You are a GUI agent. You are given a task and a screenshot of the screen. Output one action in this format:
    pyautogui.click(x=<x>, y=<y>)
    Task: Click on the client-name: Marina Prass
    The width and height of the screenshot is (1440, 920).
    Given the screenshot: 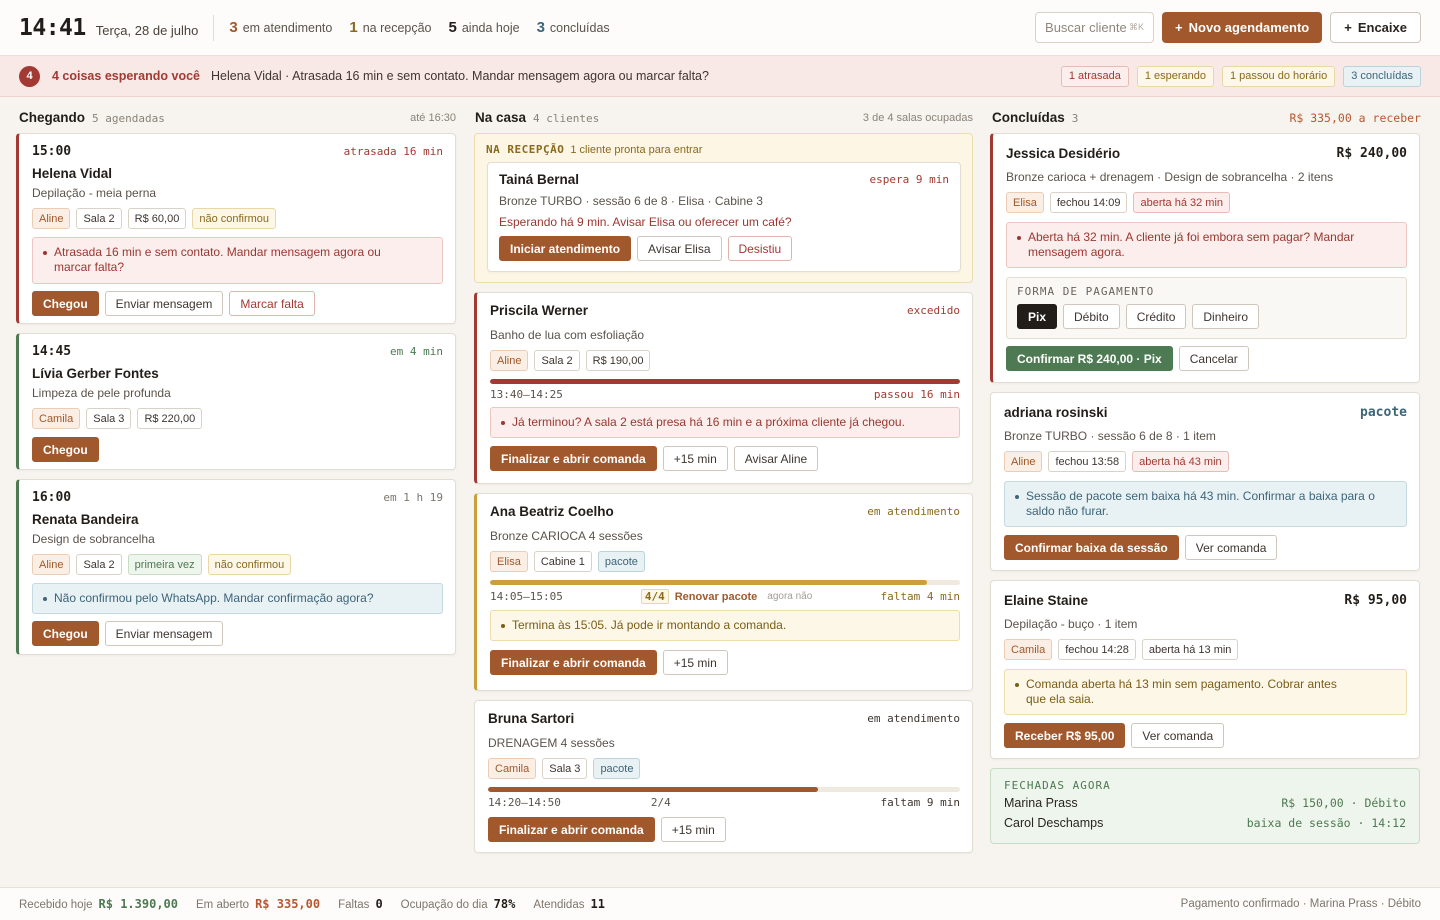 What is the action you would take?
    pyautogui.click(x=1041, y=803)
    